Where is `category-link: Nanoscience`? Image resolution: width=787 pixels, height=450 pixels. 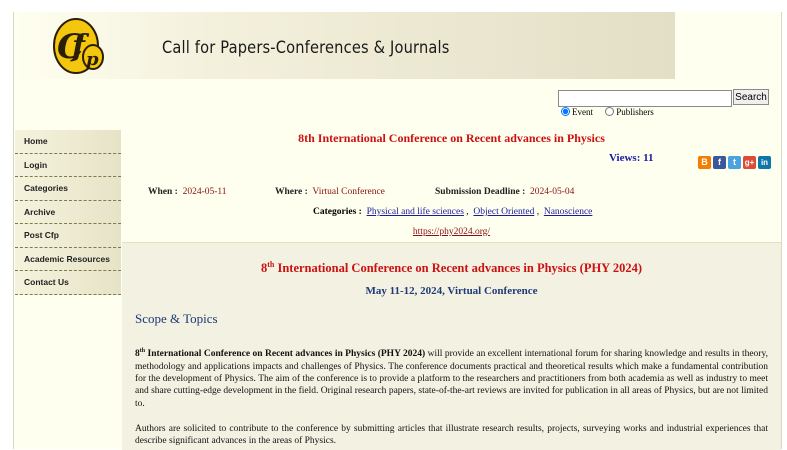
category-link: Nanoscience is located at coordinates (568, 212).